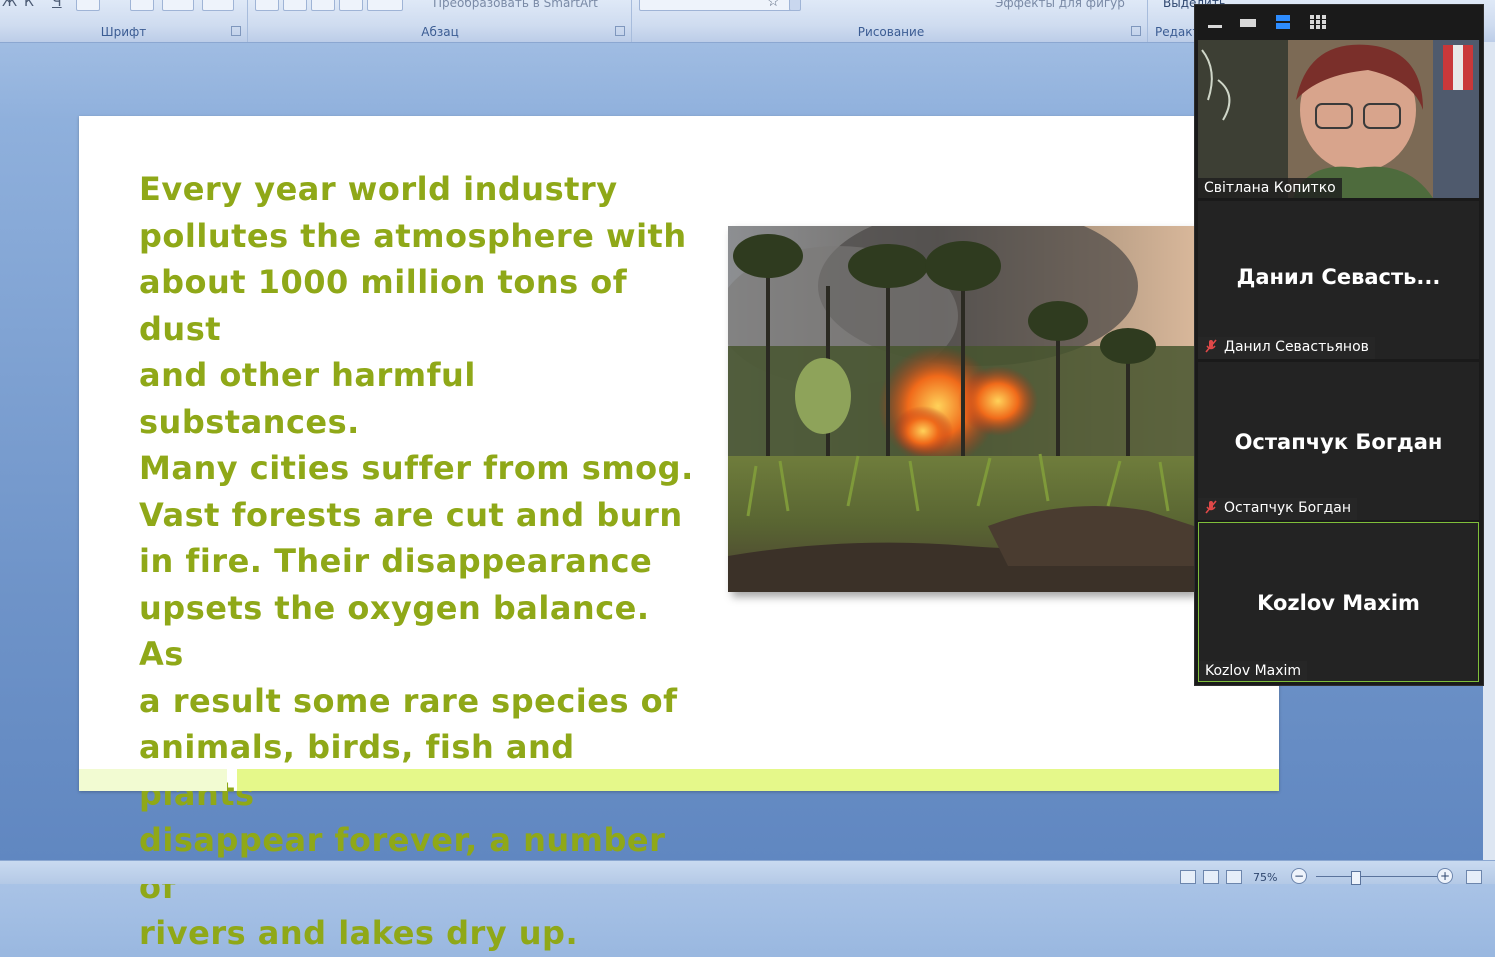  I want to click on zoom-in-icon: +, so click(1445, 876).